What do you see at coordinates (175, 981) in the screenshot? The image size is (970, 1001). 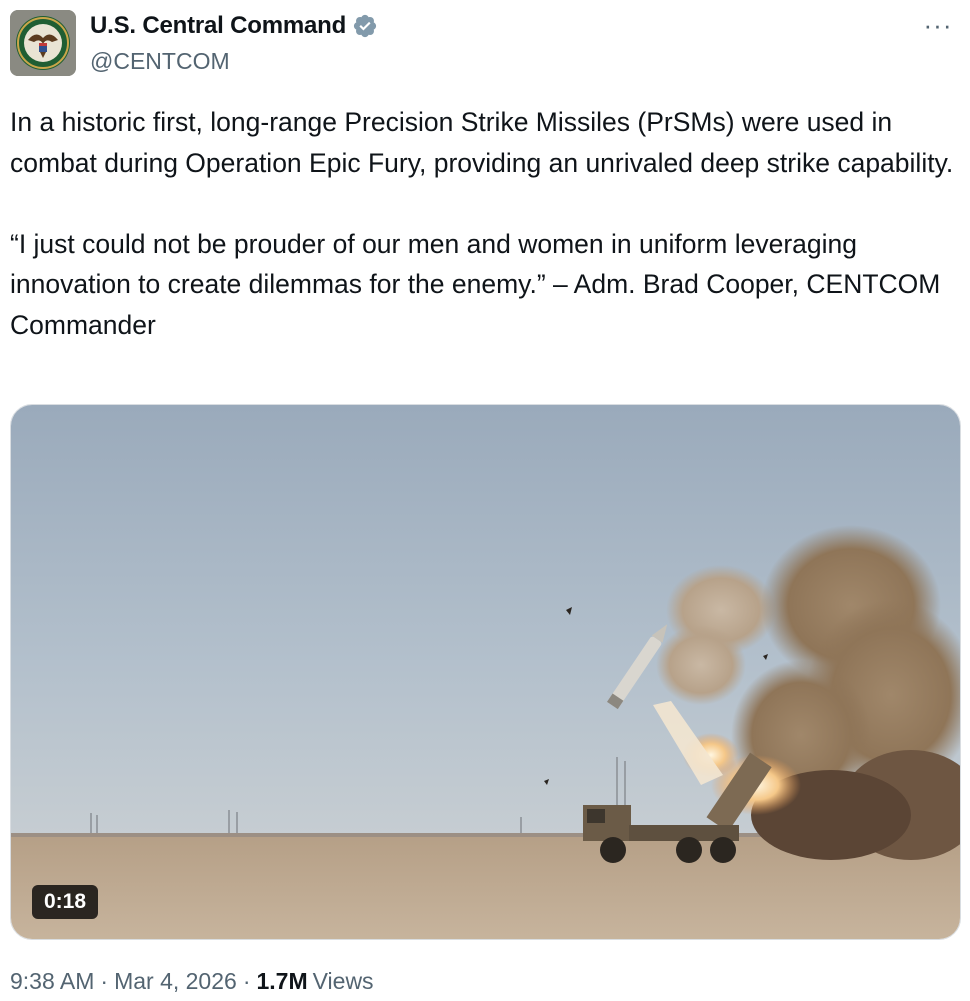 I see `post-date: Mar 4, 2026` at bounding box center [175, 981].